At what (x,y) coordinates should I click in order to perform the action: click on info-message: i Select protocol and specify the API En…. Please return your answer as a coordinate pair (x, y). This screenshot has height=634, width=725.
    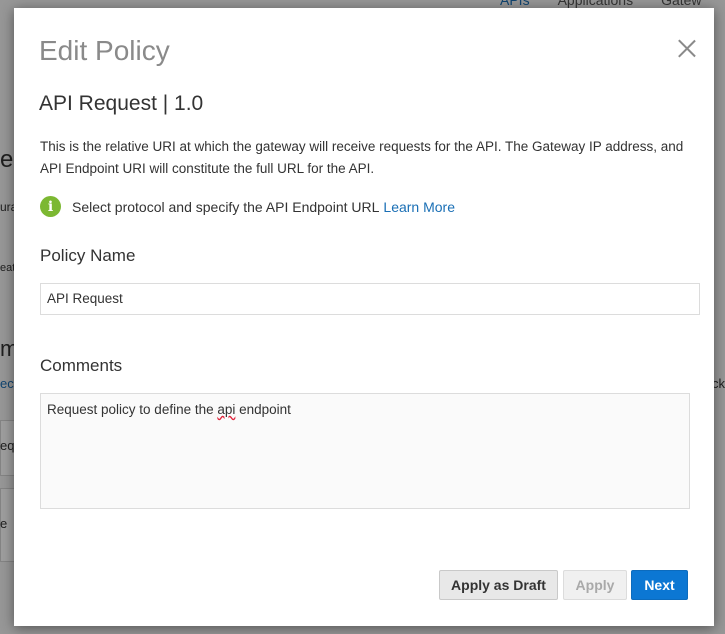
    Looking at the image, I should click on (247, 206).